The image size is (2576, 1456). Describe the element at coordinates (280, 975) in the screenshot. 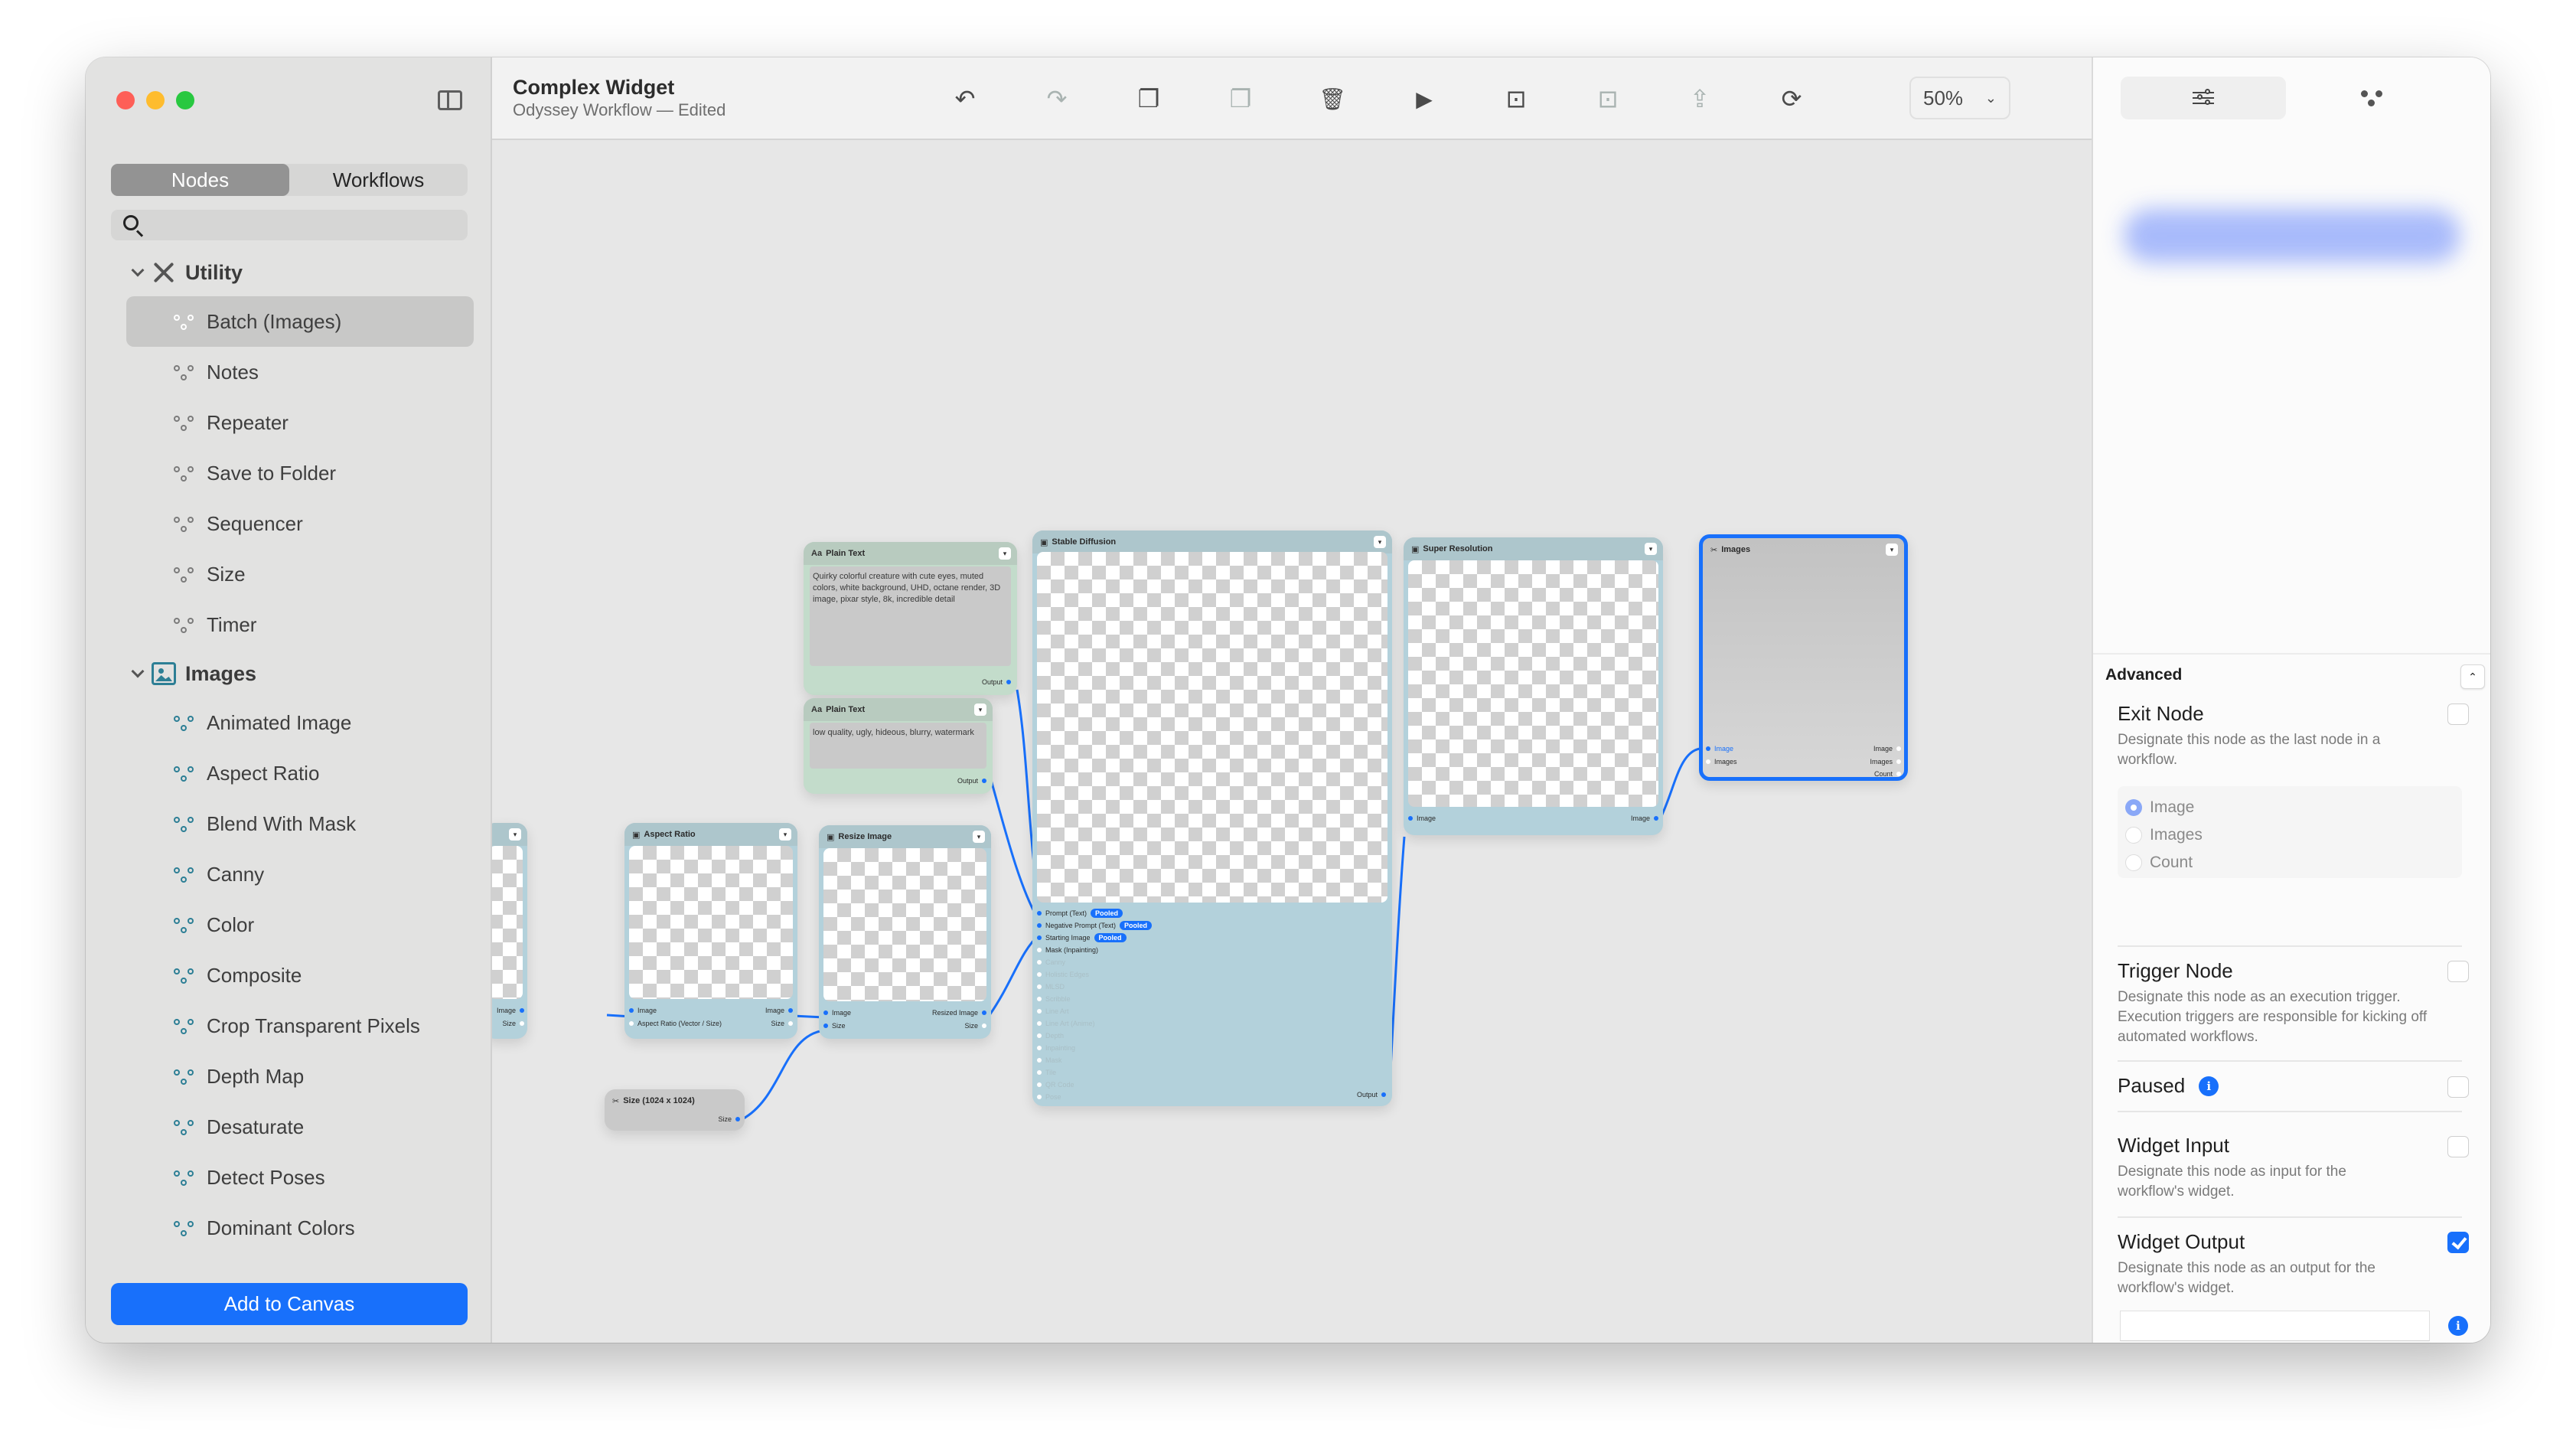

I see `list-item-composite: Composite` at that location.